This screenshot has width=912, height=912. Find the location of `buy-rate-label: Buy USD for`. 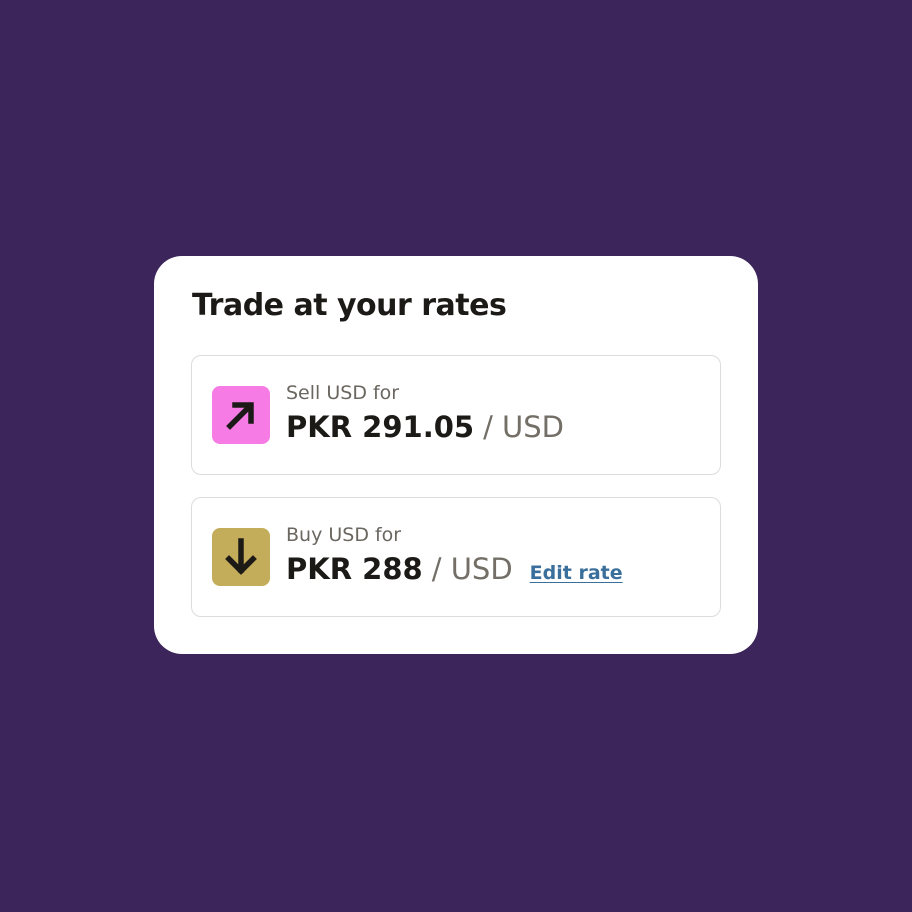

buy-rate-label: Buy USD for is located at coordinates (344, 535).